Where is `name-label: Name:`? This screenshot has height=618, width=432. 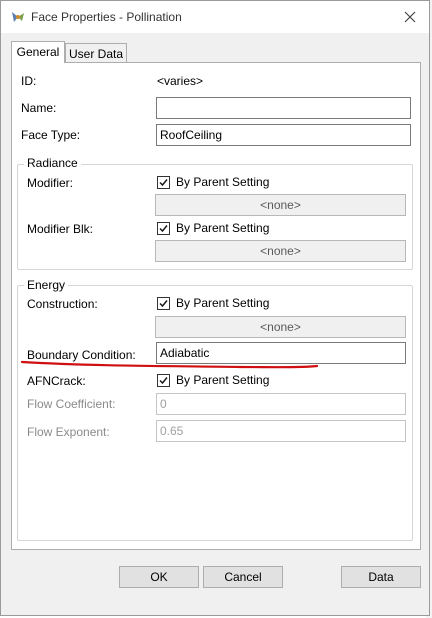 name-label: Name: is located at coordinates (39, 108).